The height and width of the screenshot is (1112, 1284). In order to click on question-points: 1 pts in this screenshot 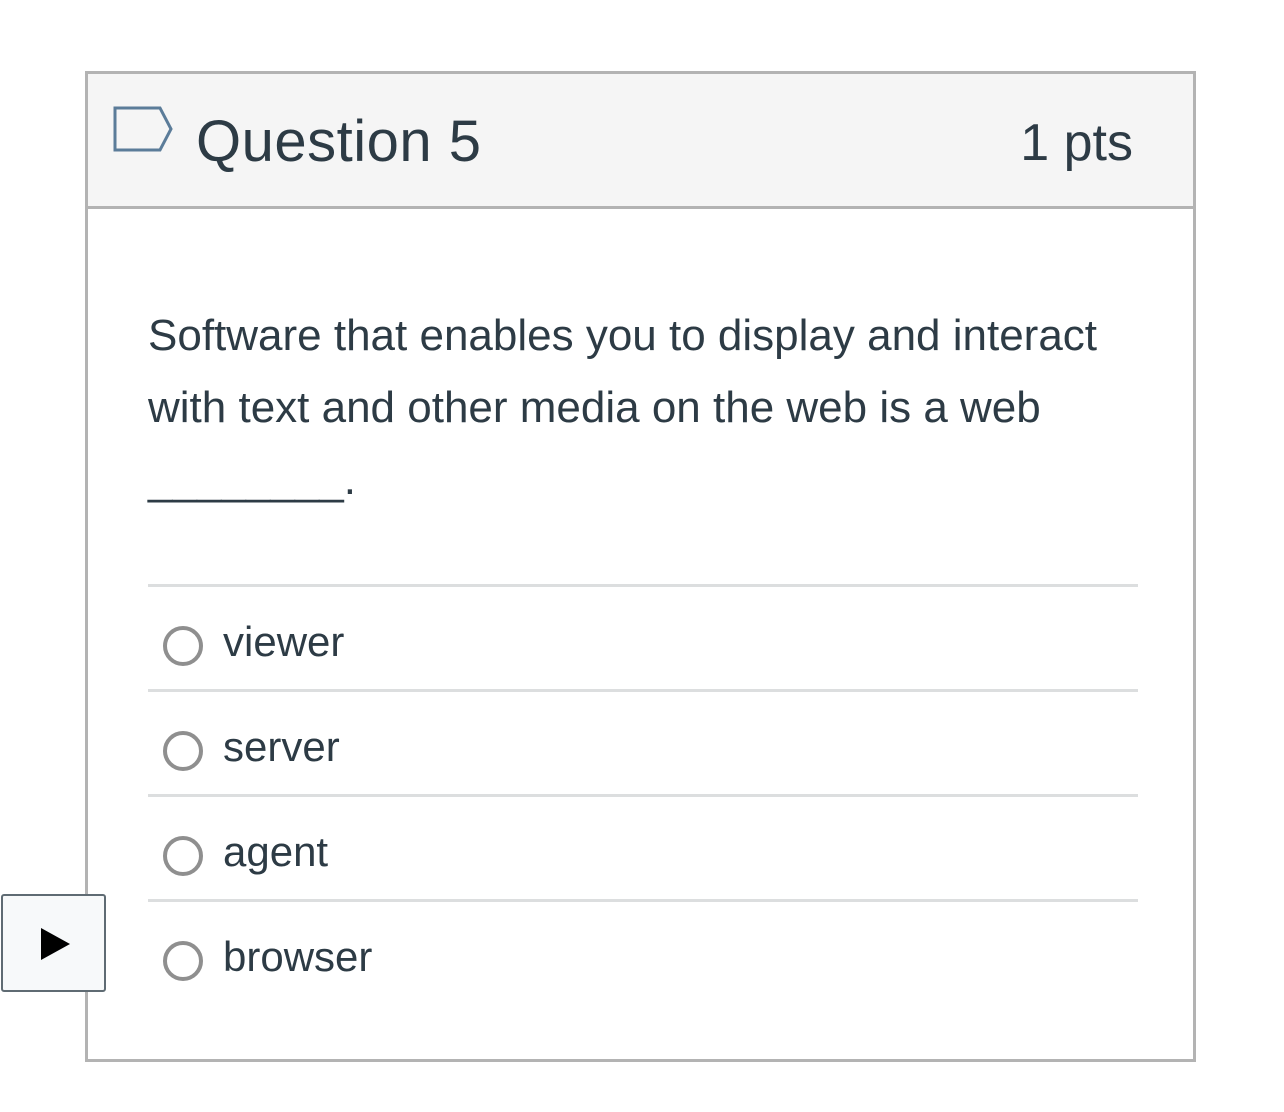, I will do `click(1076, 143)`.